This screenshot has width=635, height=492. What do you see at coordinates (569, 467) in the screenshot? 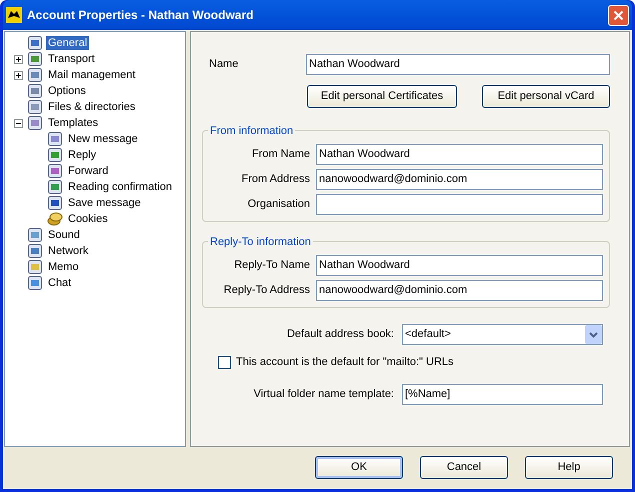
I see `dialog-button: Help` at bounding box center [569, 467].